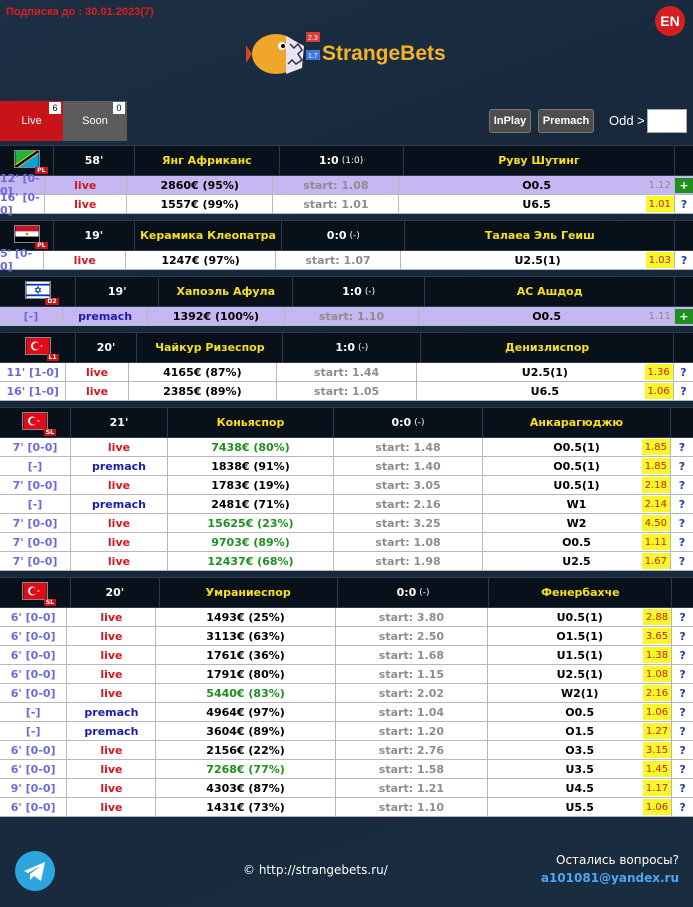 The width and height of the screenshot is (693, 907). Describe the element at coordinates (249, 592) in the screenshot. I see `home-team: Умраниеспор` at that location.